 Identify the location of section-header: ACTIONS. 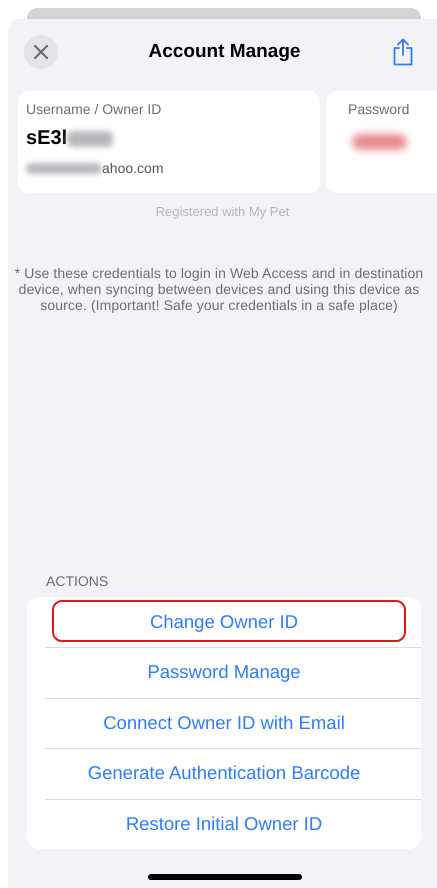
(77, 580).